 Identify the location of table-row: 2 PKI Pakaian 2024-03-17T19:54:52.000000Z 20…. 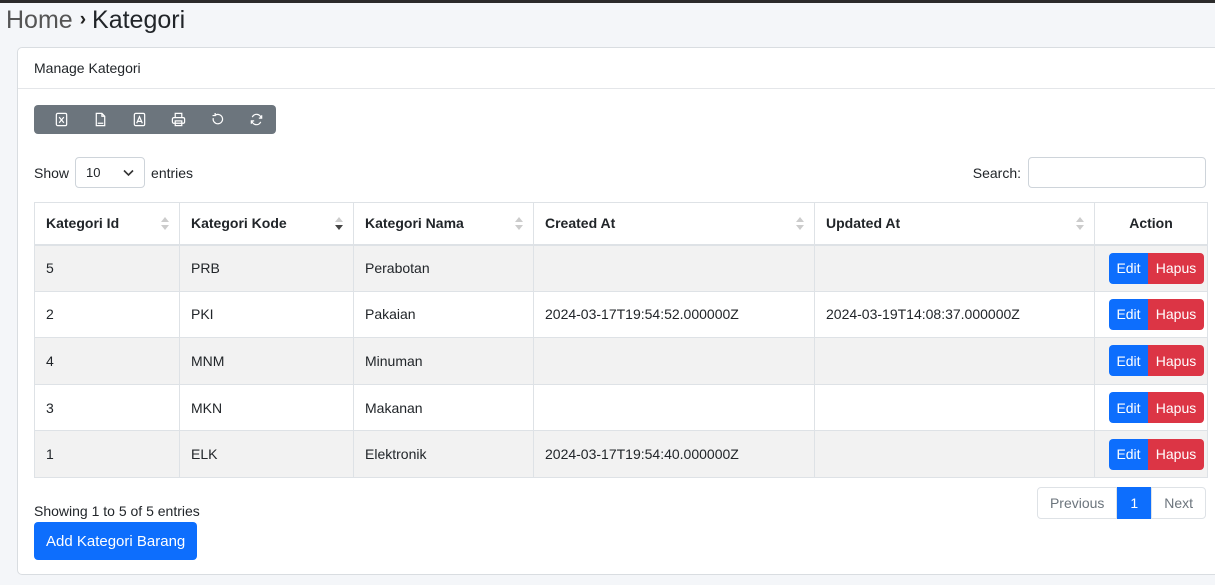
(621, 314).